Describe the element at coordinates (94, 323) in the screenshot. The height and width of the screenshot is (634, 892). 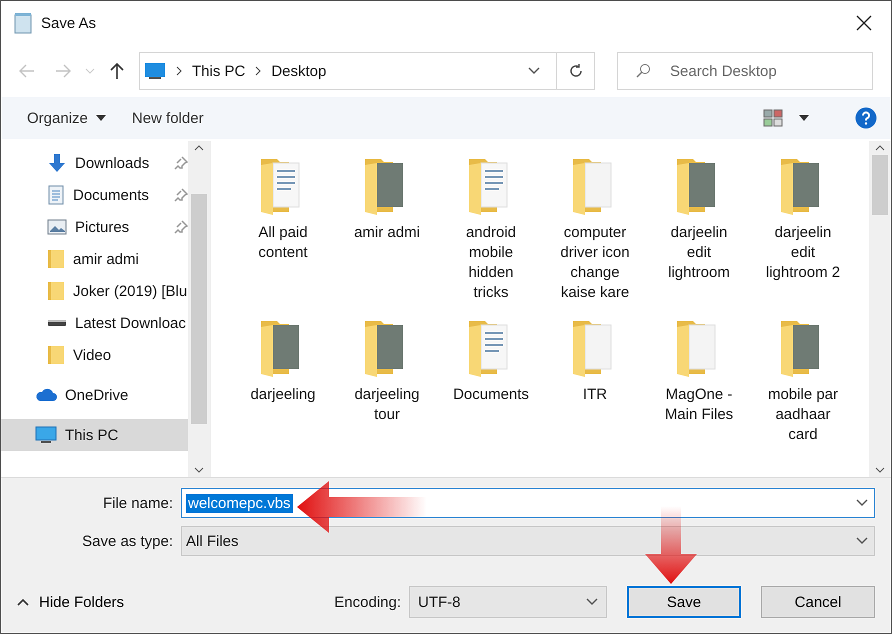
I see `sidebar-item: Latest Downloac` at that location.